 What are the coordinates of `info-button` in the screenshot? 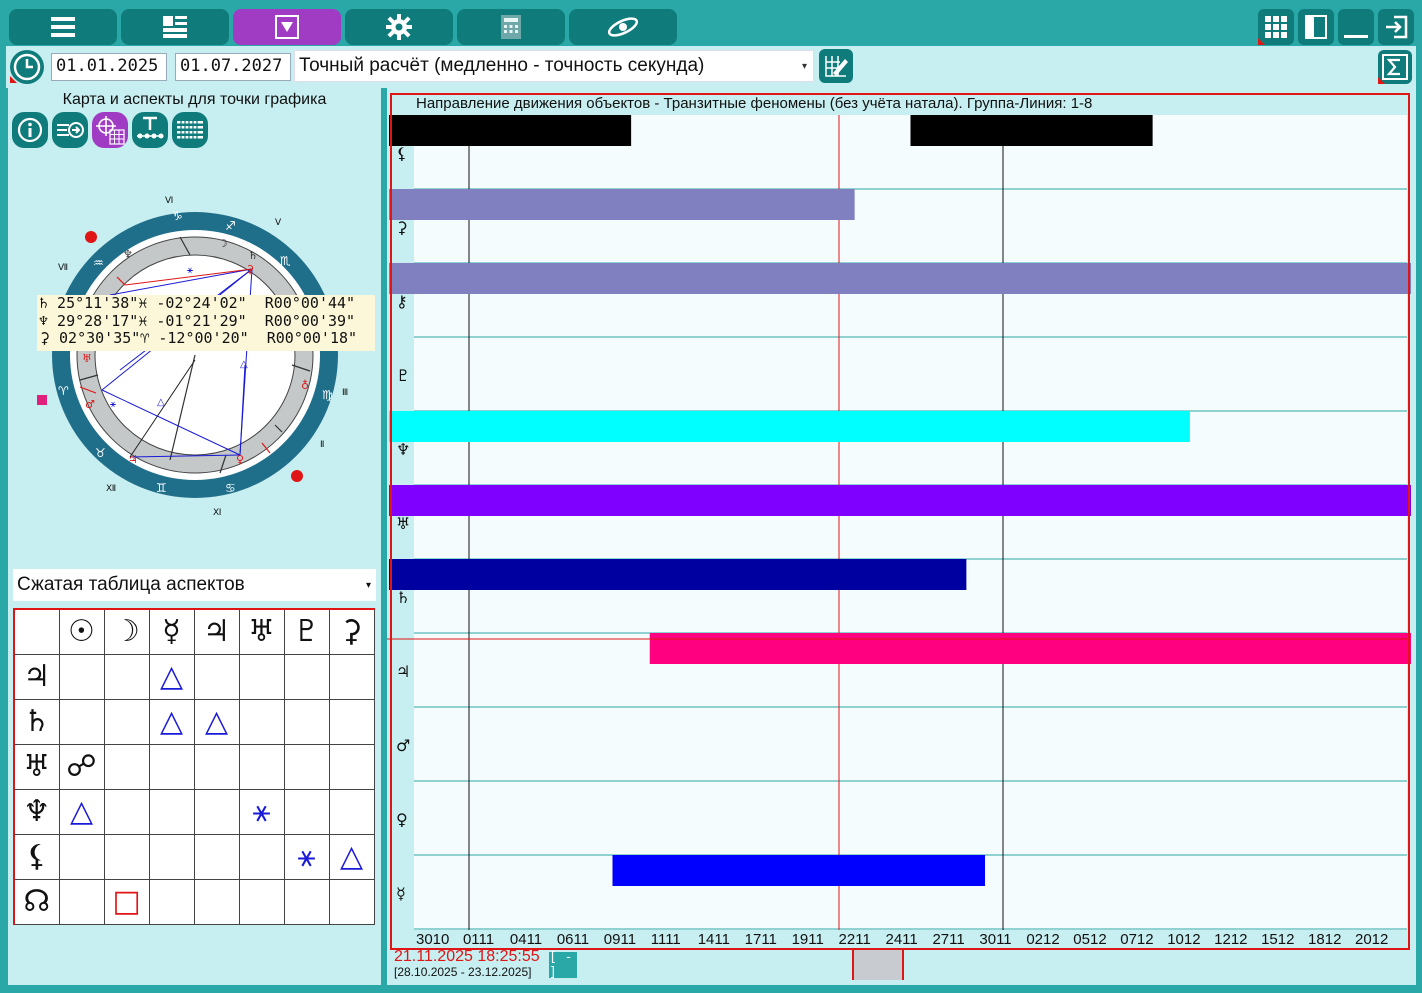 It's located at (30, 130).